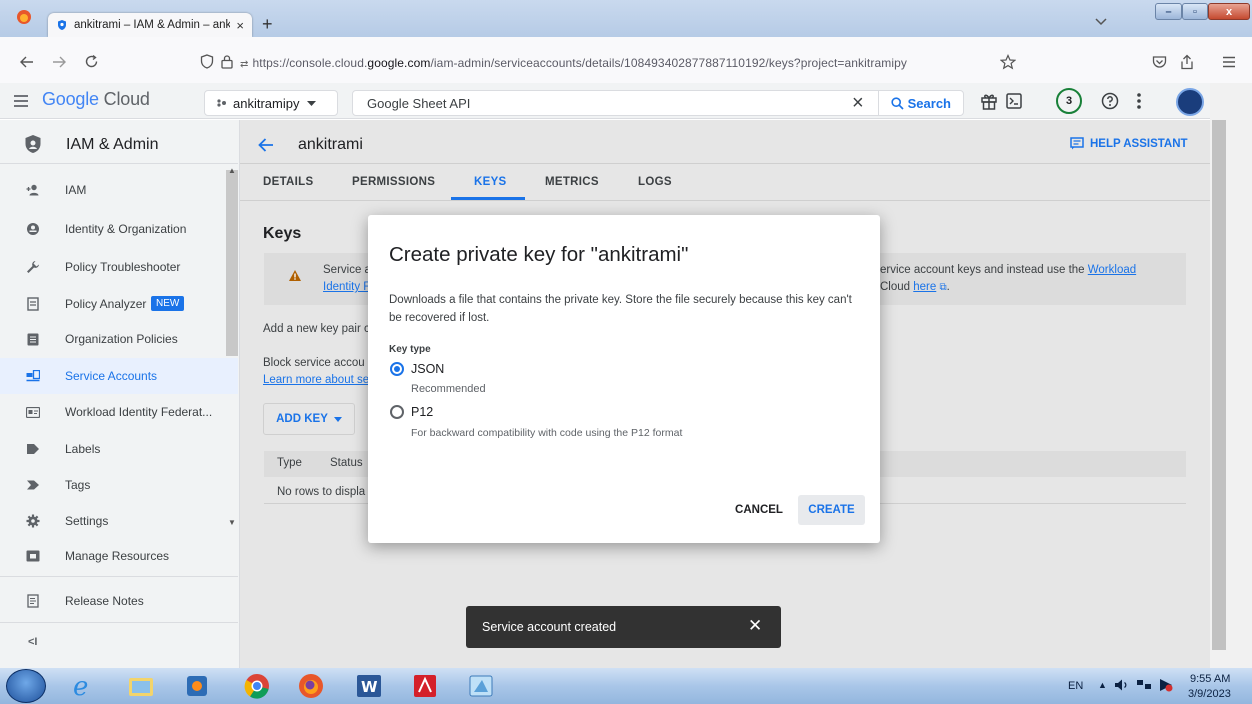  What do you see at coordinates (119, 376) in the screenshot?
I see `sidebar-item-service-accounts: Service Accounts` at bounding box center [119, 376].